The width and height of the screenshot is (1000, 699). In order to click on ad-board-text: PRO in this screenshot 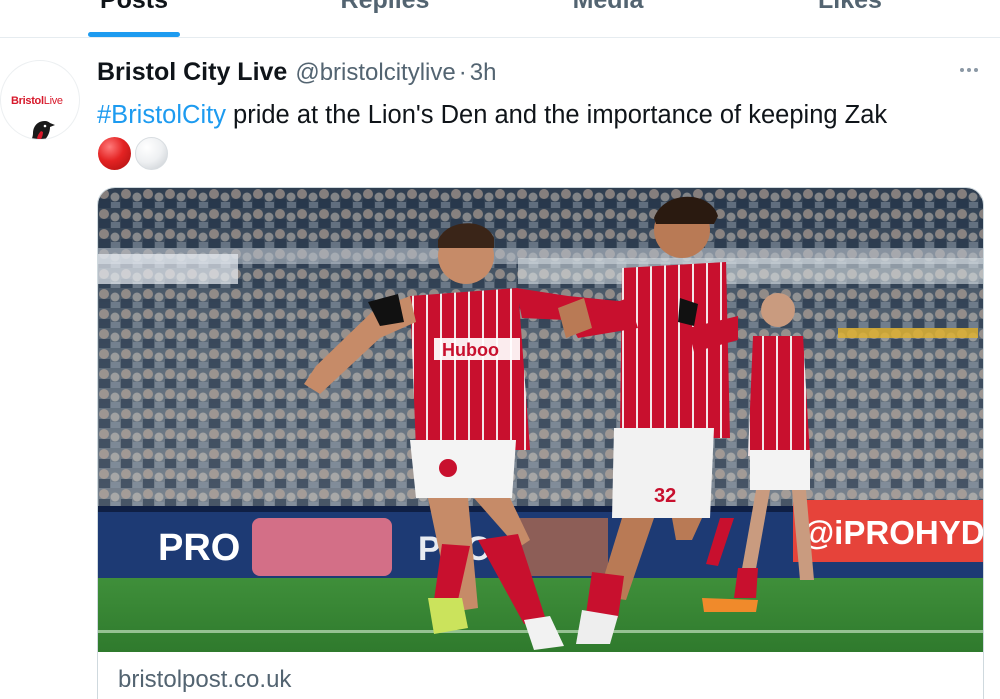, I will do `click(199, 548)`.